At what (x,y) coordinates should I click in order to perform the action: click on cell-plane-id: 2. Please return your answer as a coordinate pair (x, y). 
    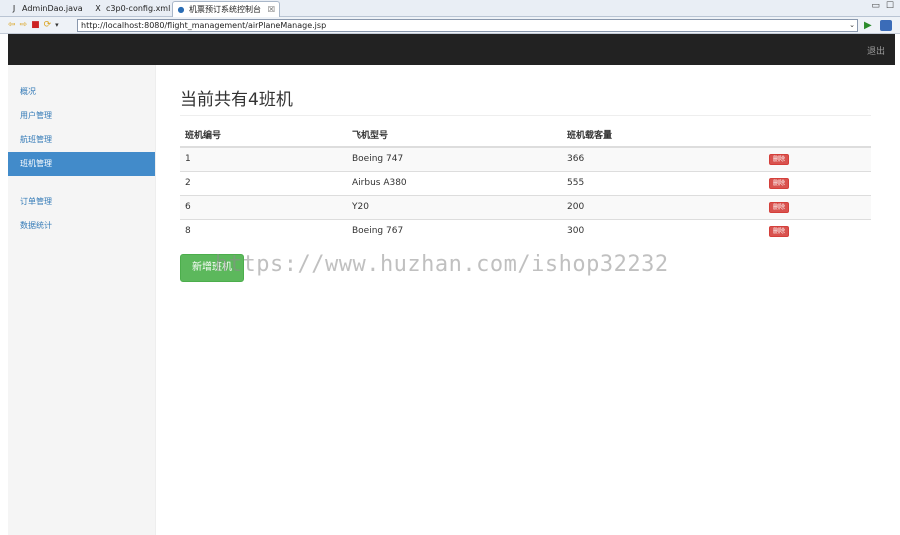
    Looking at the image, I should click on (263, 182).